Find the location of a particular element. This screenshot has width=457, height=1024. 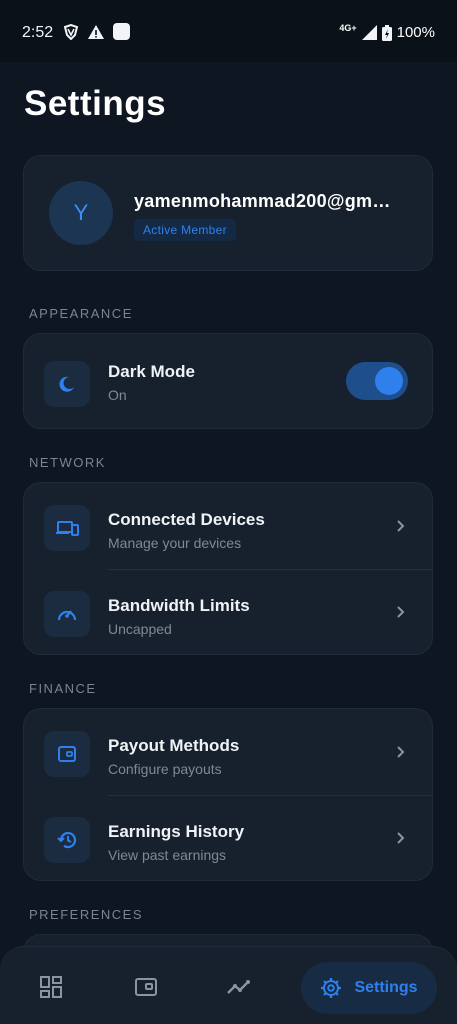

signal-icon is located at coordinates (369, 32).